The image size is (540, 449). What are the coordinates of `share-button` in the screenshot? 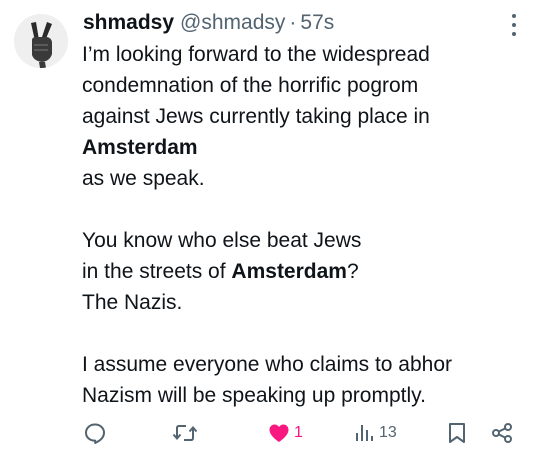 It's located at (502, 433).